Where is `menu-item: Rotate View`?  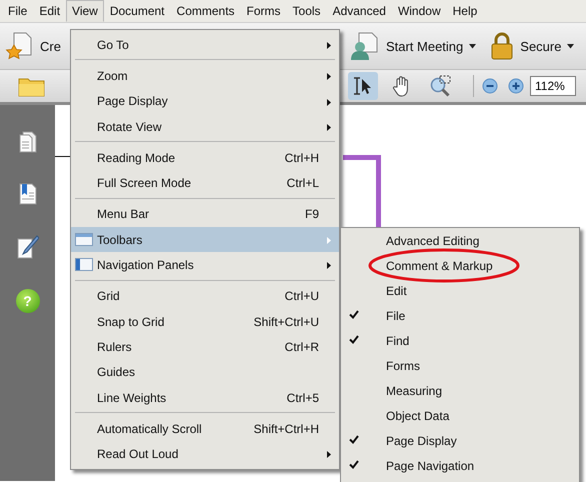 menu-item: Rotate View is located at coordinates (205, 127).